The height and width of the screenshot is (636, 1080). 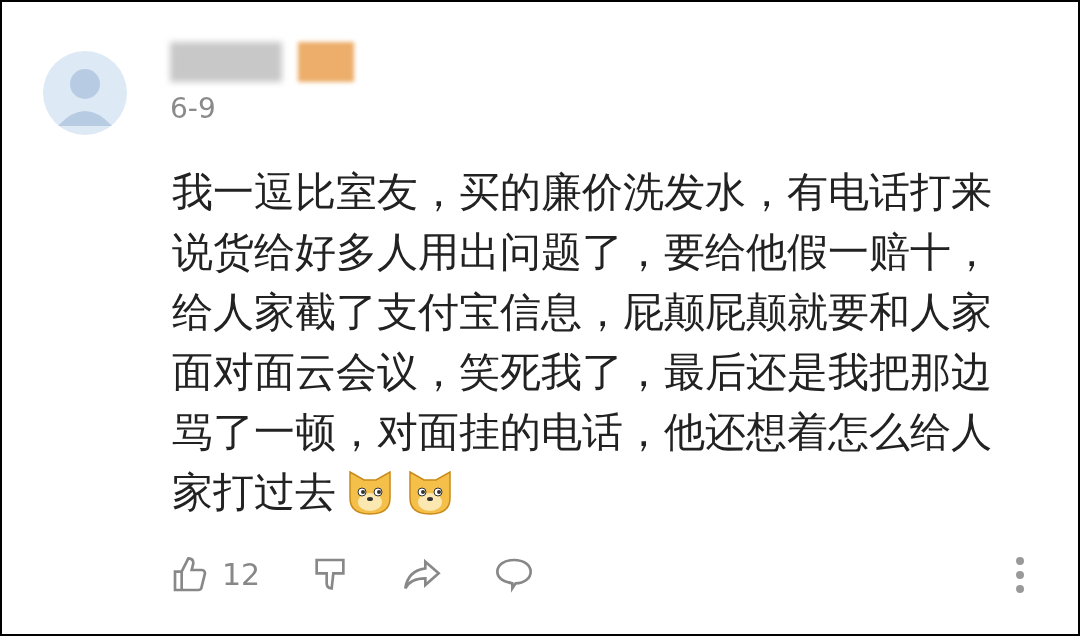 I want to click on comment-text-line: 说货给好多人用出问题了，要给他假一赔十，, so click(x=582, y=252).